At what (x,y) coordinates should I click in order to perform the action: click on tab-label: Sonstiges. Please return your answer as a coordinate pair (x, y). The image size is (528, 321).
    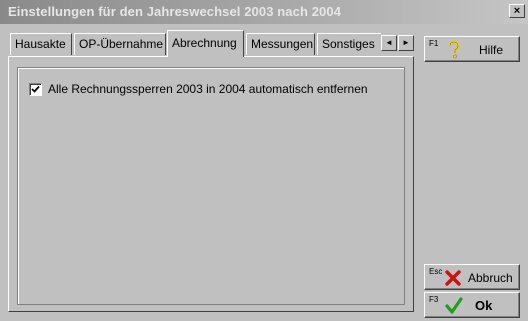
    Looking at the image, I should click on (348, 44).